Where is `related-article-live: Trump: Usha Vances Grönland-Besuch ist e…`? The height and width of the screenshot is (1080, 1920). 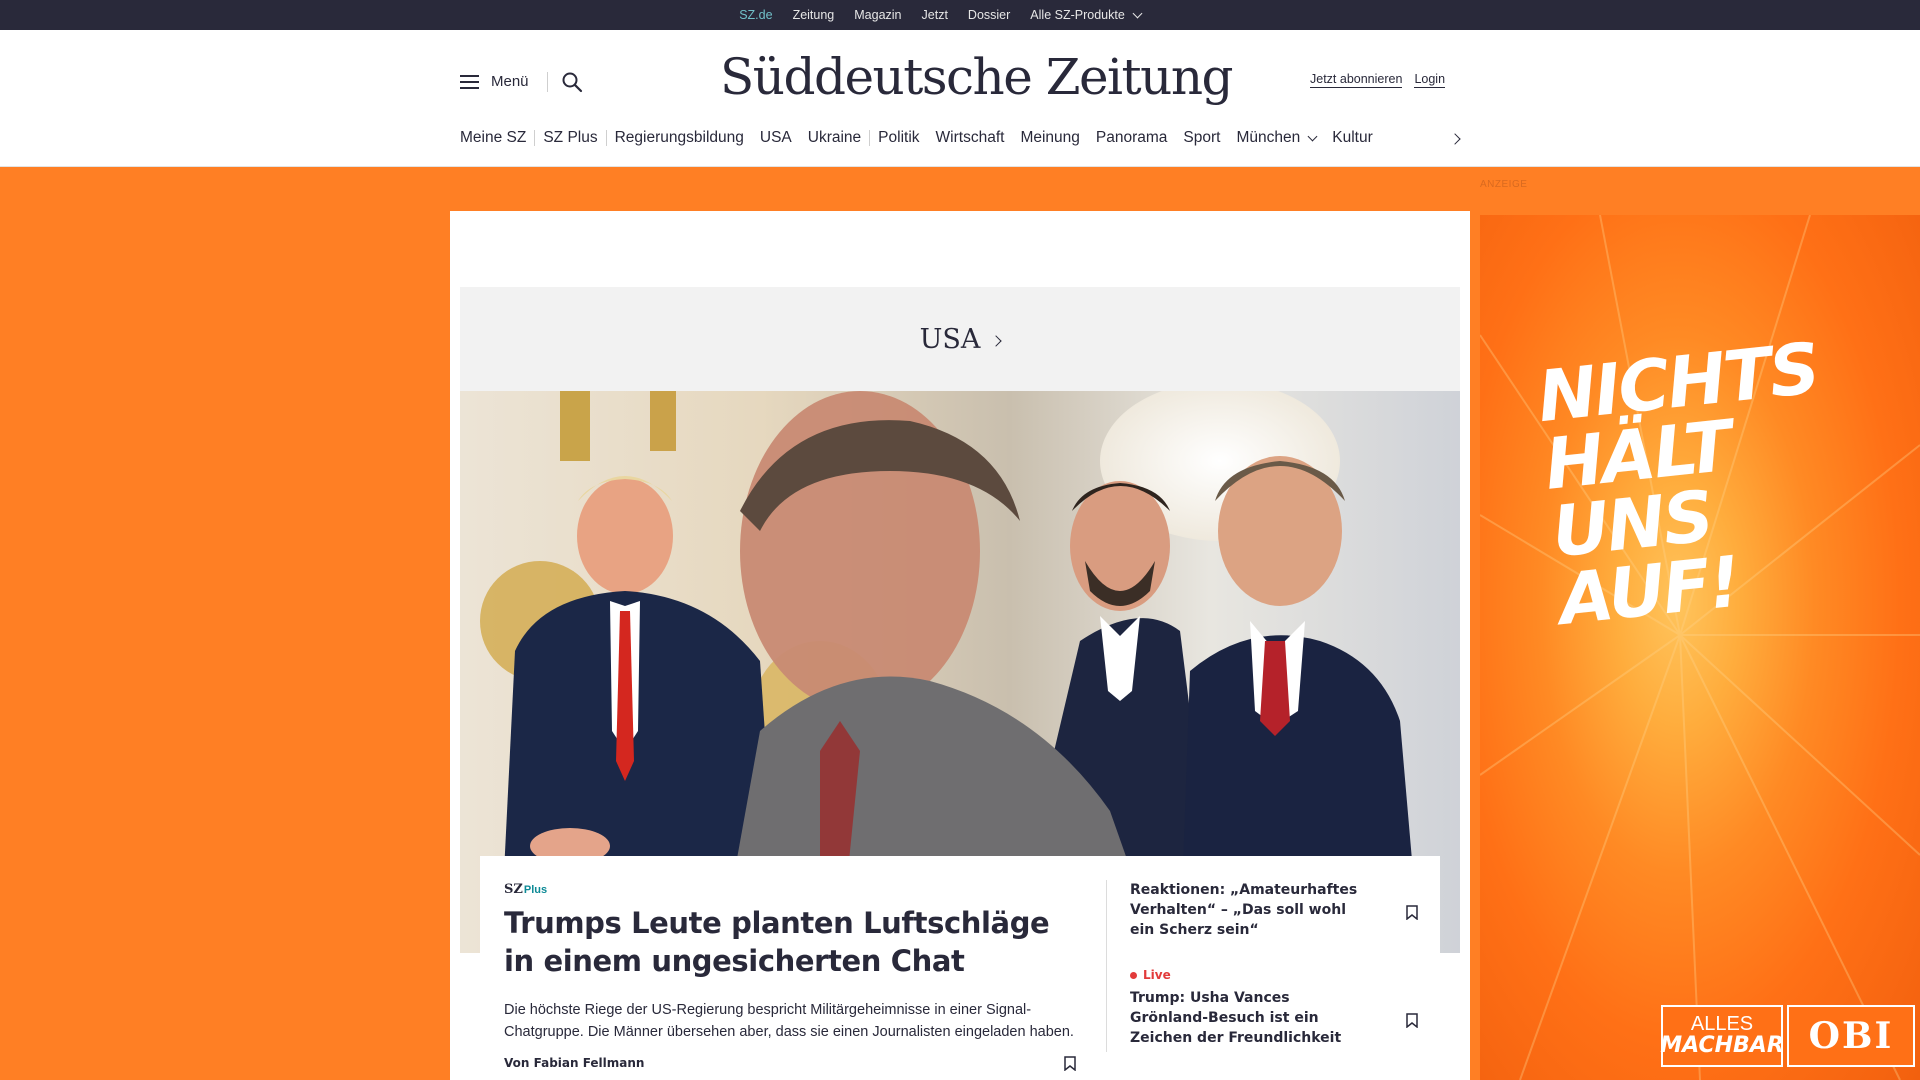 related-article-live: Trump: Usha Vances Grönland-Besuch ist e… is located at coordinates (1245, 1018).